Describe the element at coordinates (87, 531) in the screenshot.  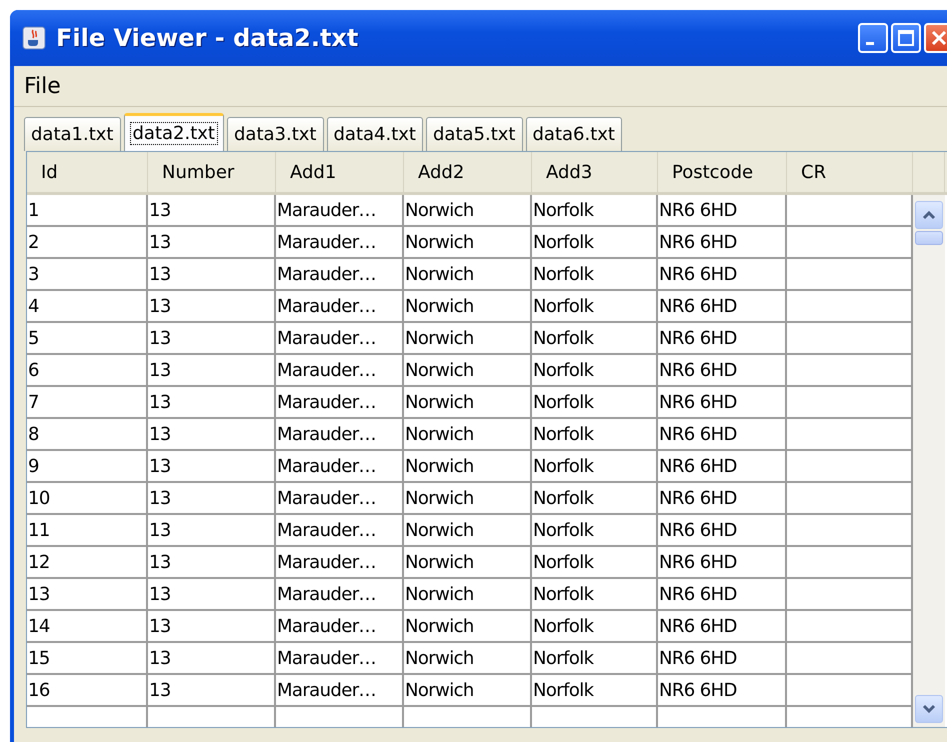
I see `table-cell: 11` at that location.